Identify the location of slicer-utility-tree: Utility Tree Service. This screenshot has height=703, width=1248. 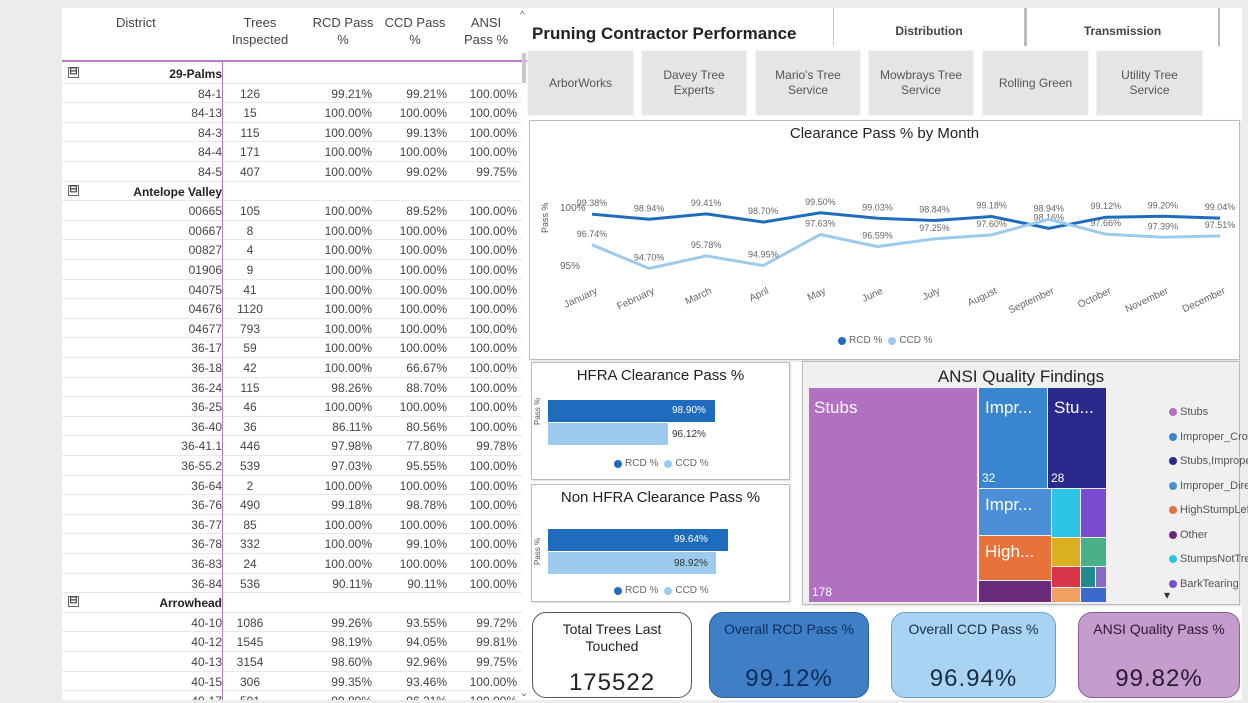
(1149, 83).